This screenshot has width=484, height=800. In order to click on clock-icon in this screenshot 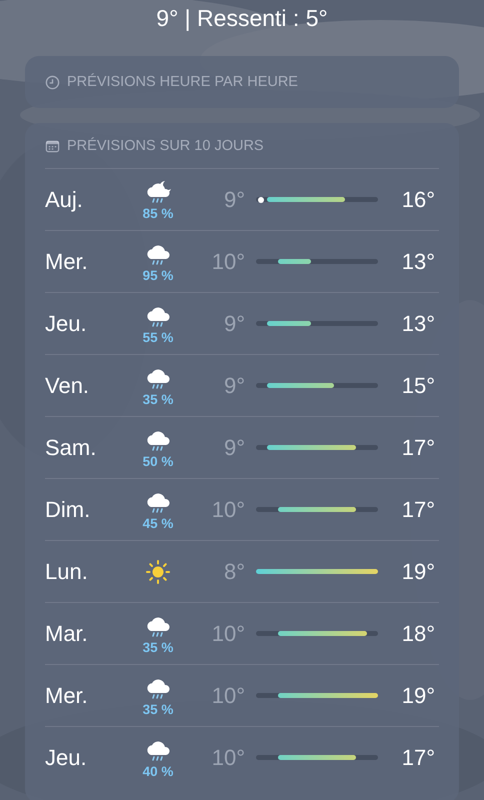, I will do `click(52, 82)`.